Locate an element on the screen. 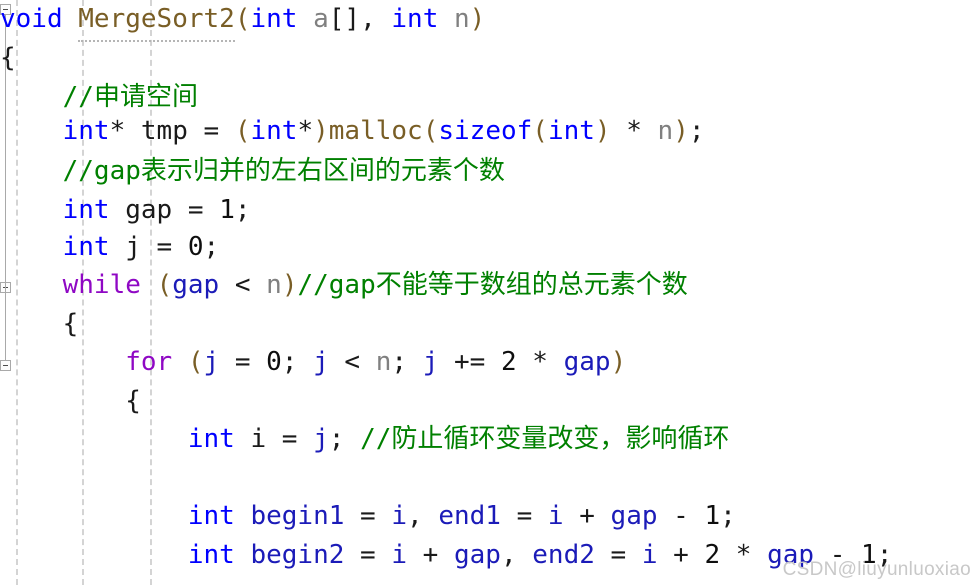  code-line: int begin1 = i, end1 = i + gap - 1; is located at coordinates (489, 516).